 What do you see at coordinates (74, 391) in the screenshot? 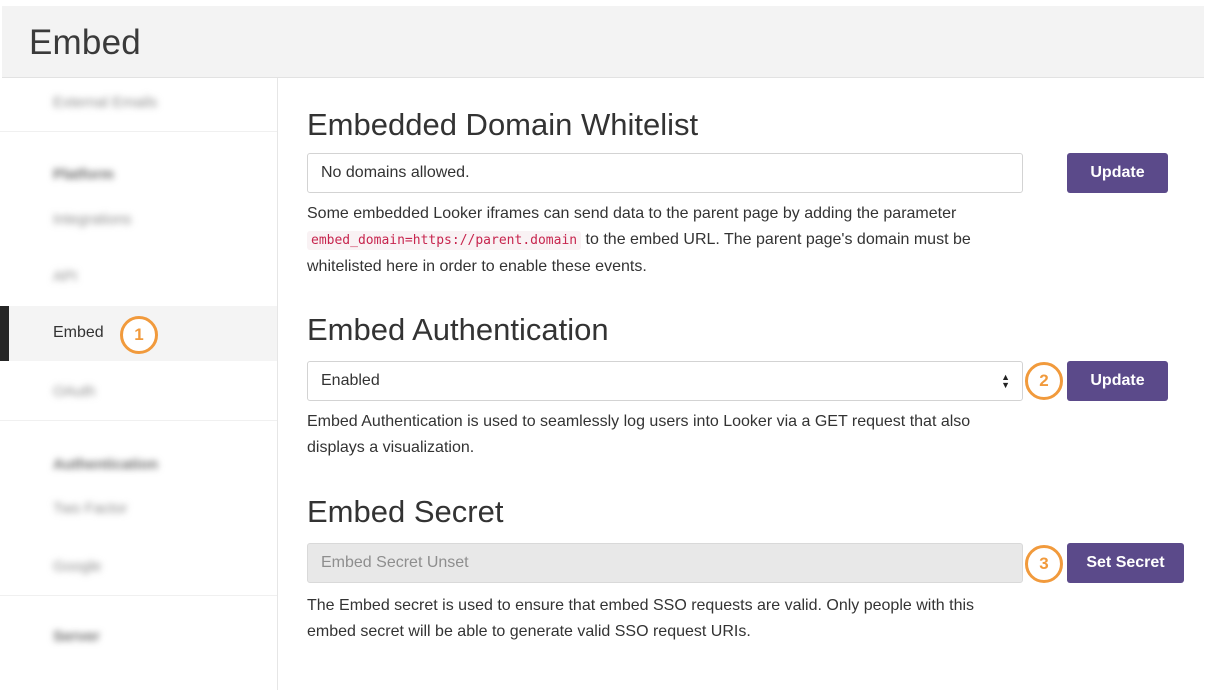
I see `sidebar-item-oauth: OAuth` at bounding box center [74, 391].